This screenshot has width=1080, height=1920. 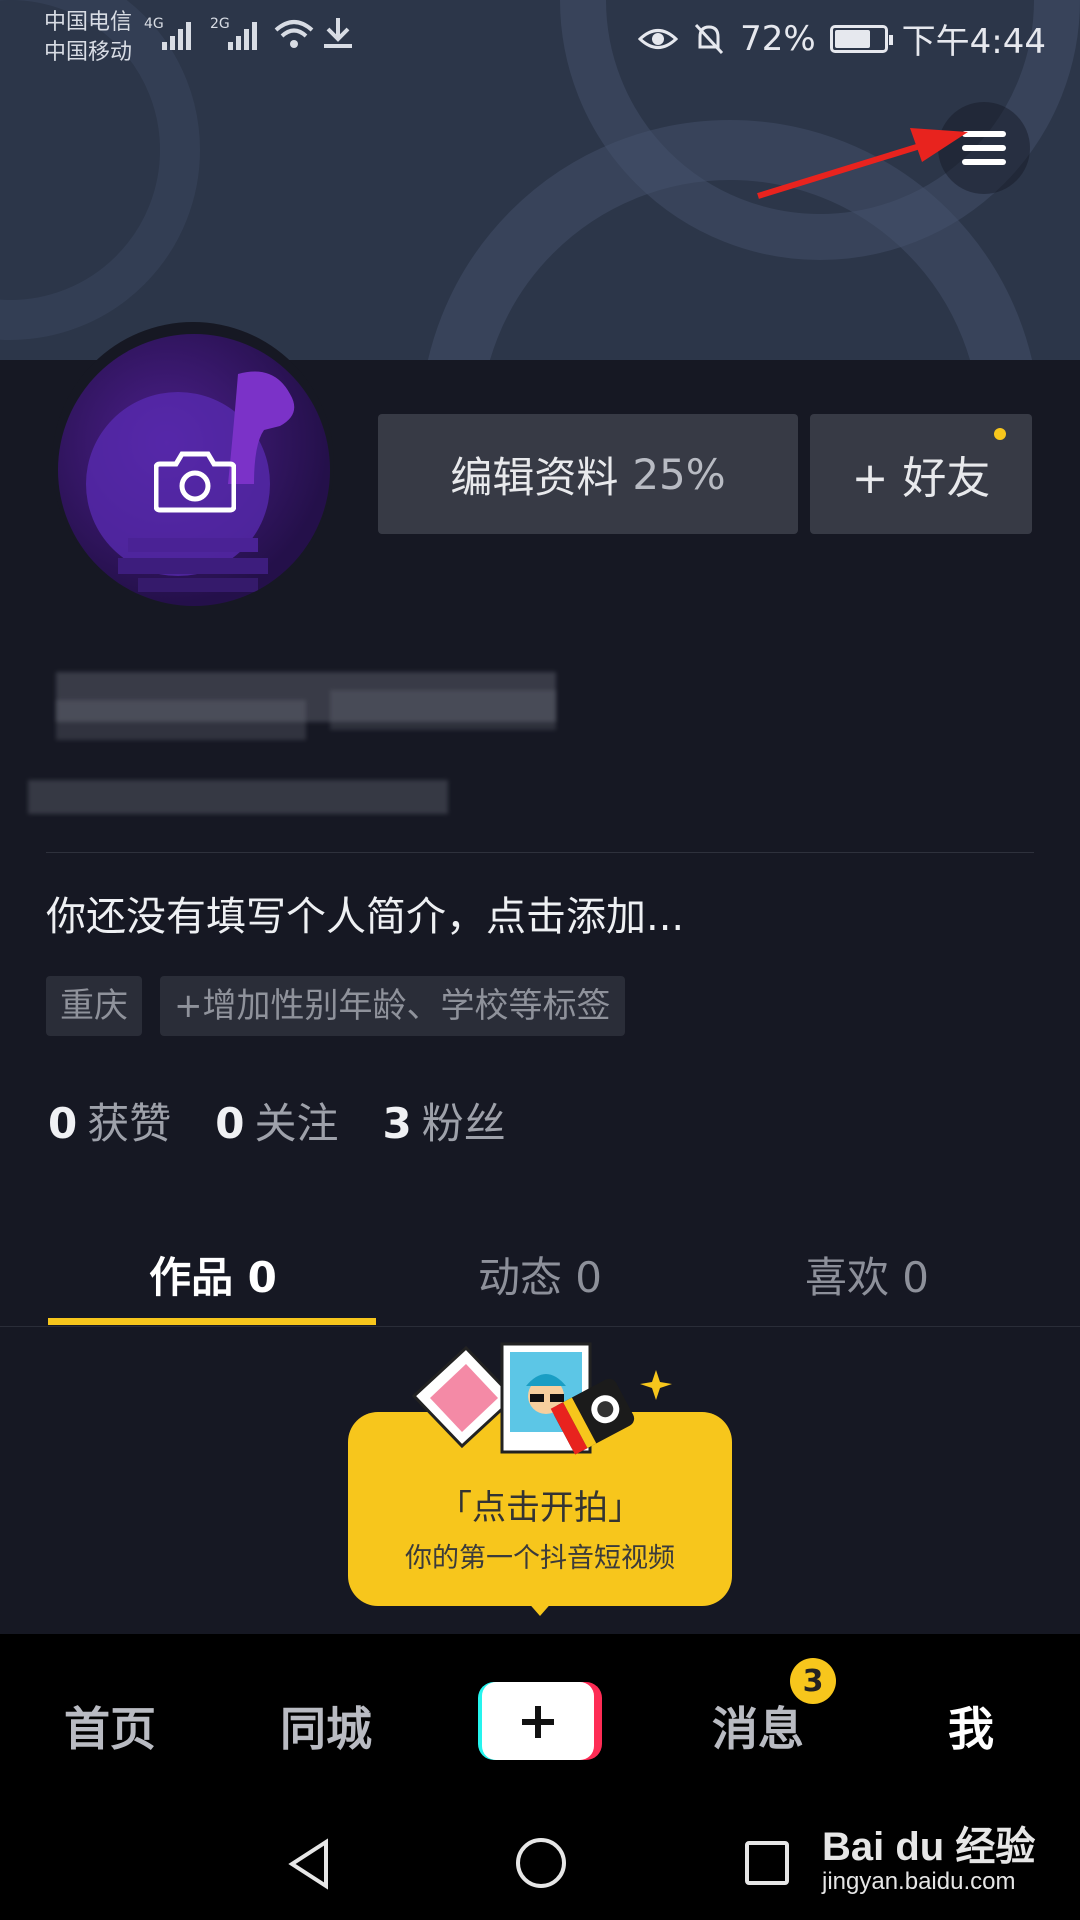 What do you see at coordinates (129, 1123) in the screenshot?
I see `stat-likes-label: 获赞` at bounding box center [129, 1123].